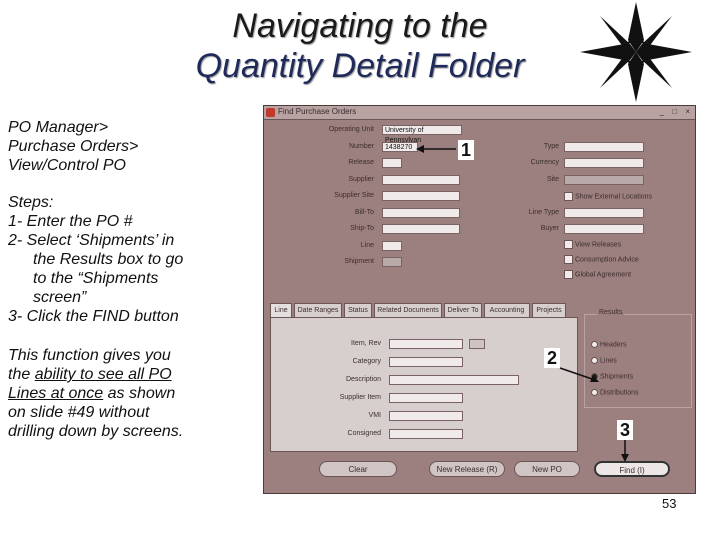  Describe the element at coordinates (281, 310) in the screenshot. I see `tab-line: Line` at that location.